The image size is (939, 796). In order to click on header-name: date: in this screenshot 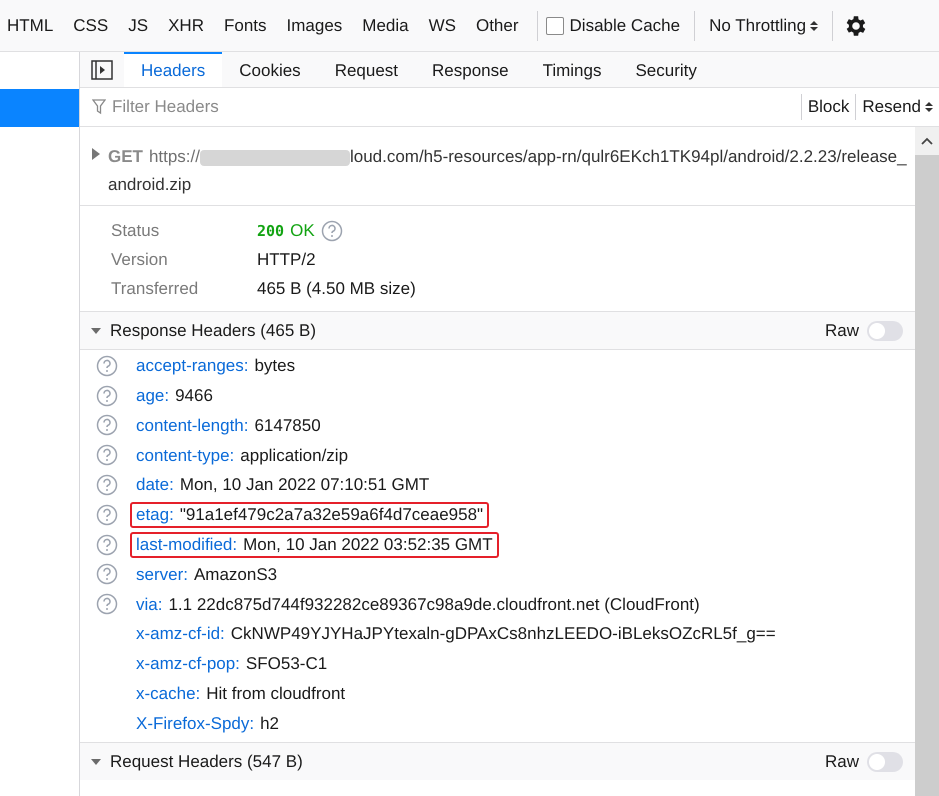, I will do `click(155, 485)`.